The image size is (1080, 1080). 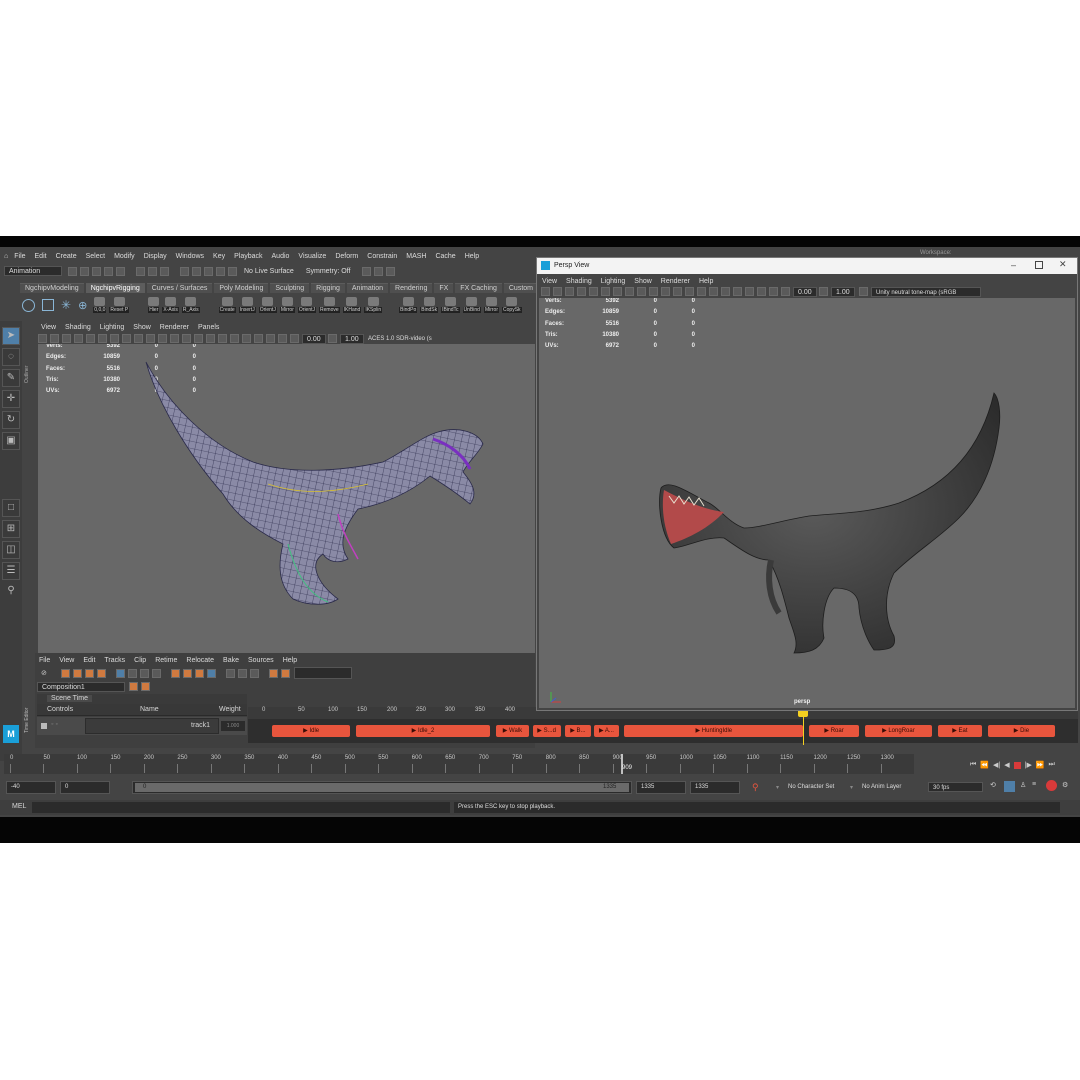 I want to click on te-menu-sources: Sources, so click(x=261, y=660).